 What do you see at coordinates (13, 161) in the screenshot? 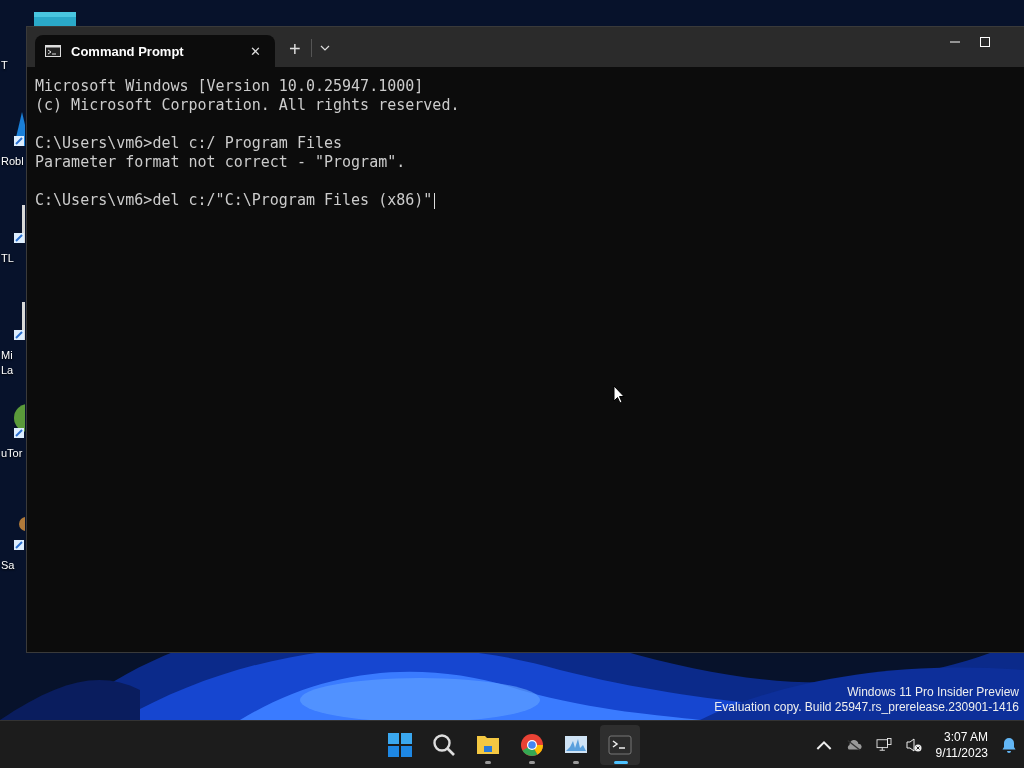
I see `icon-label: Robl` at bounding box center [13, 161].